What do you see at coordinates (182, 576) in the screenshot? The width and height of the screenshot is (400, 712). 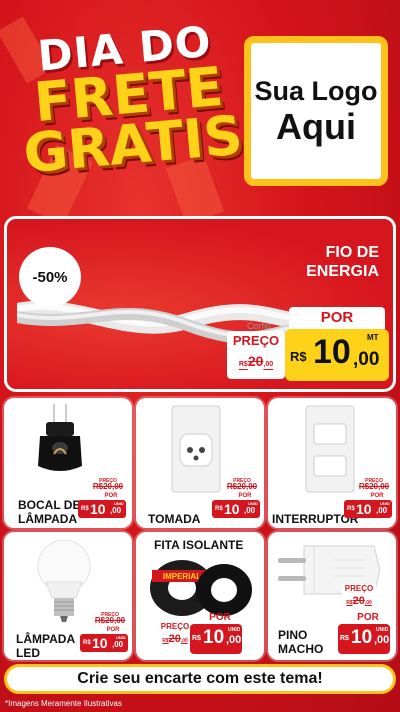 I see `tape-brand-text: IMPERIAL` at bounding box center [182, 576].